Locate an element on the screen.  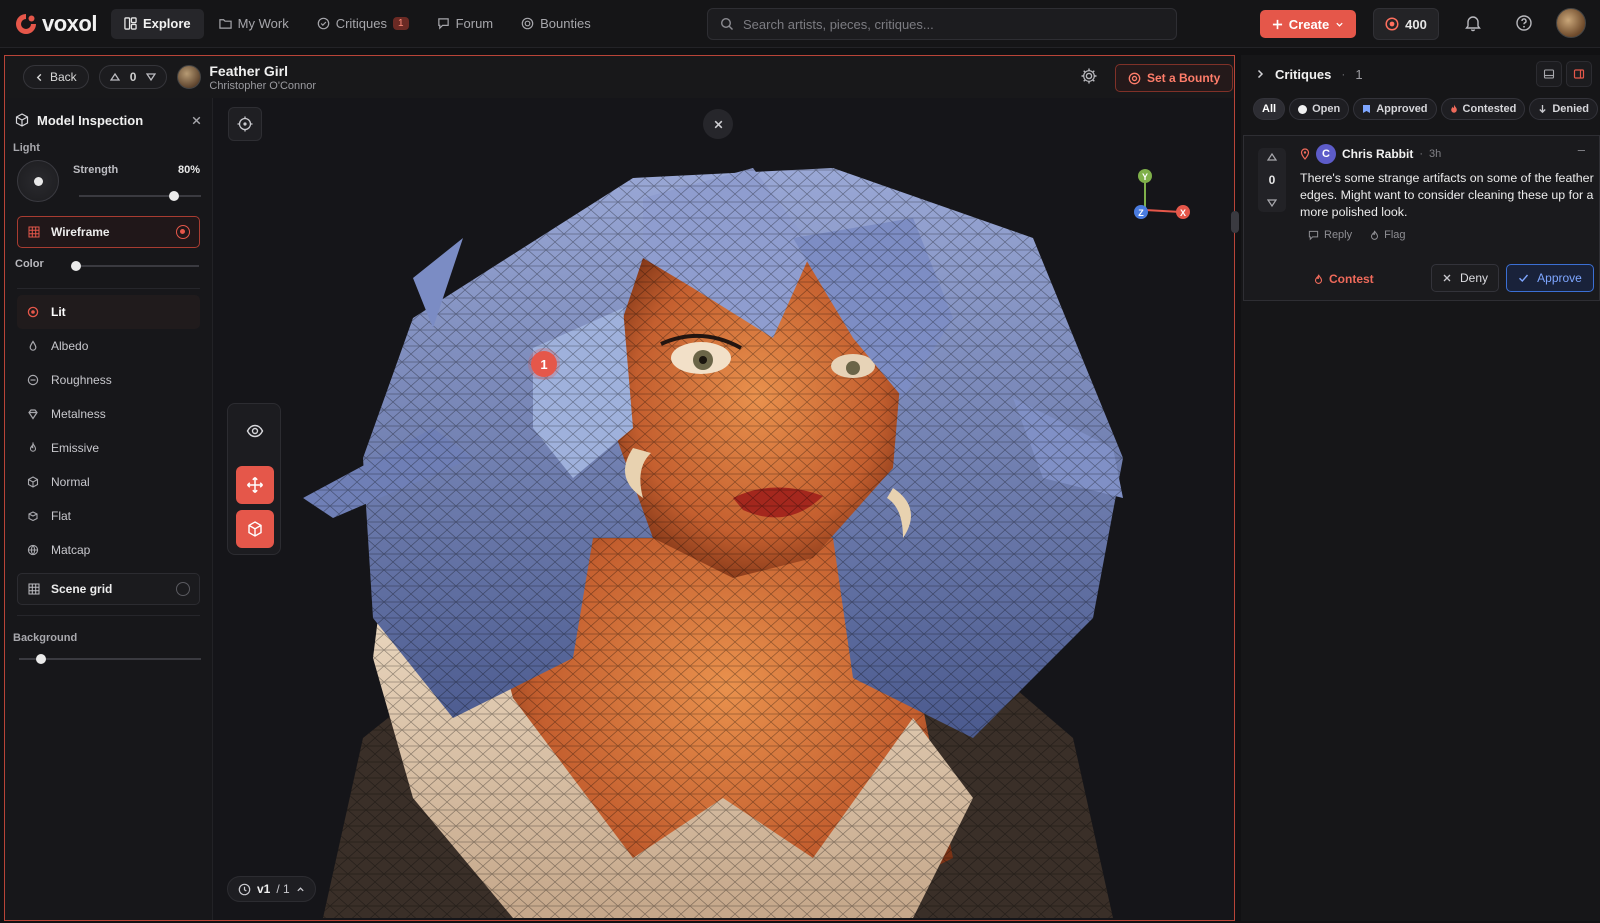
location-pin-icon is located at coordinates (1305, 154).